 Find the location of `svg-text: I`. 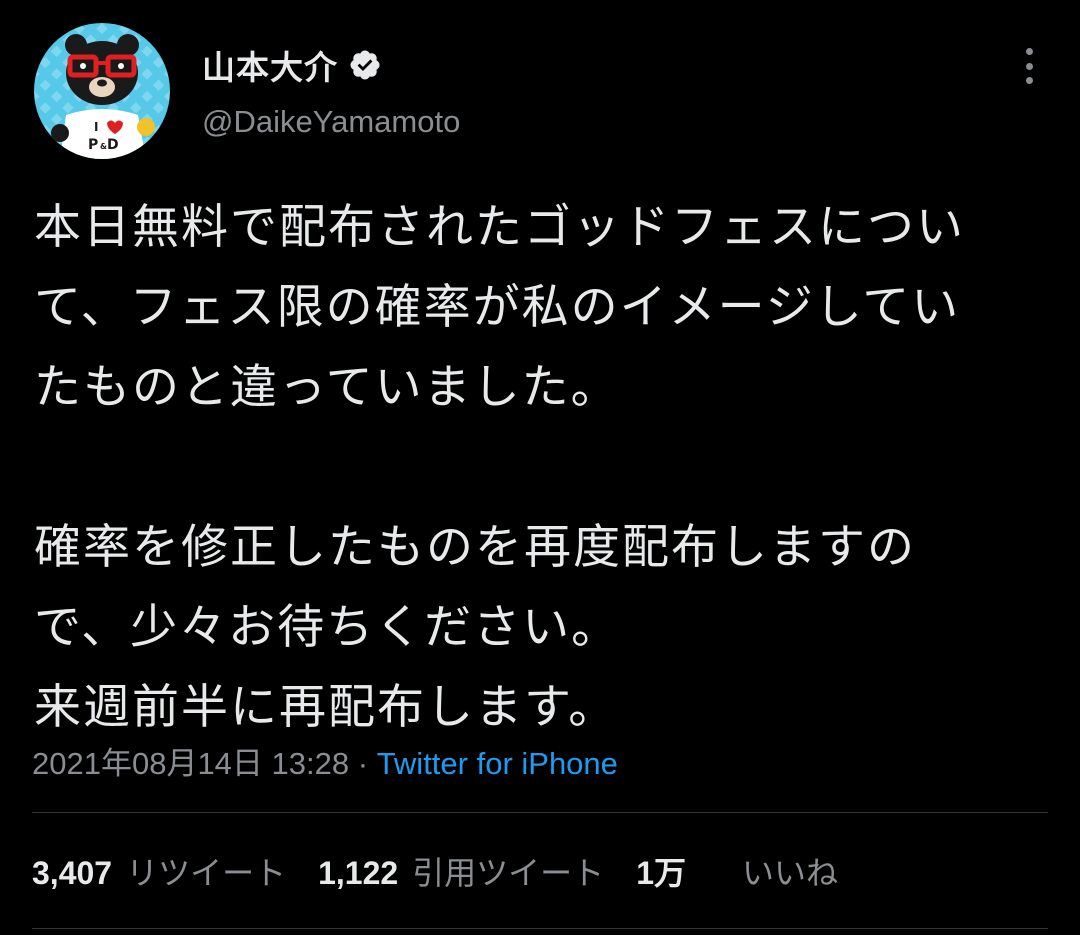

svg-text: I is located at coordinates (96, 127).